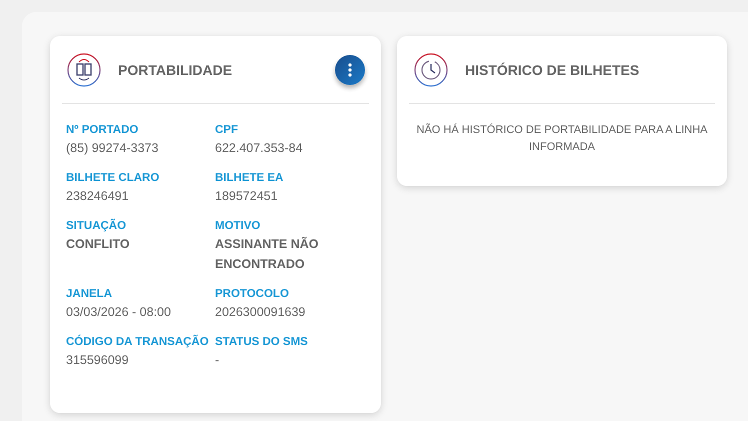  I want to click on field-label: CÓDIGO DA TRANSAÇÃO, so click(137, 342).